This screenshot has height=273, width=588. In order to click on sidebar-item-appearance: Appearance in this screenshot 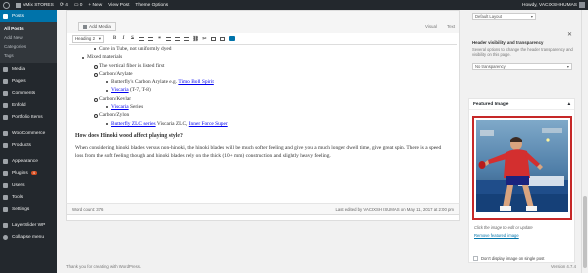, I will do `click(28, 161)`.